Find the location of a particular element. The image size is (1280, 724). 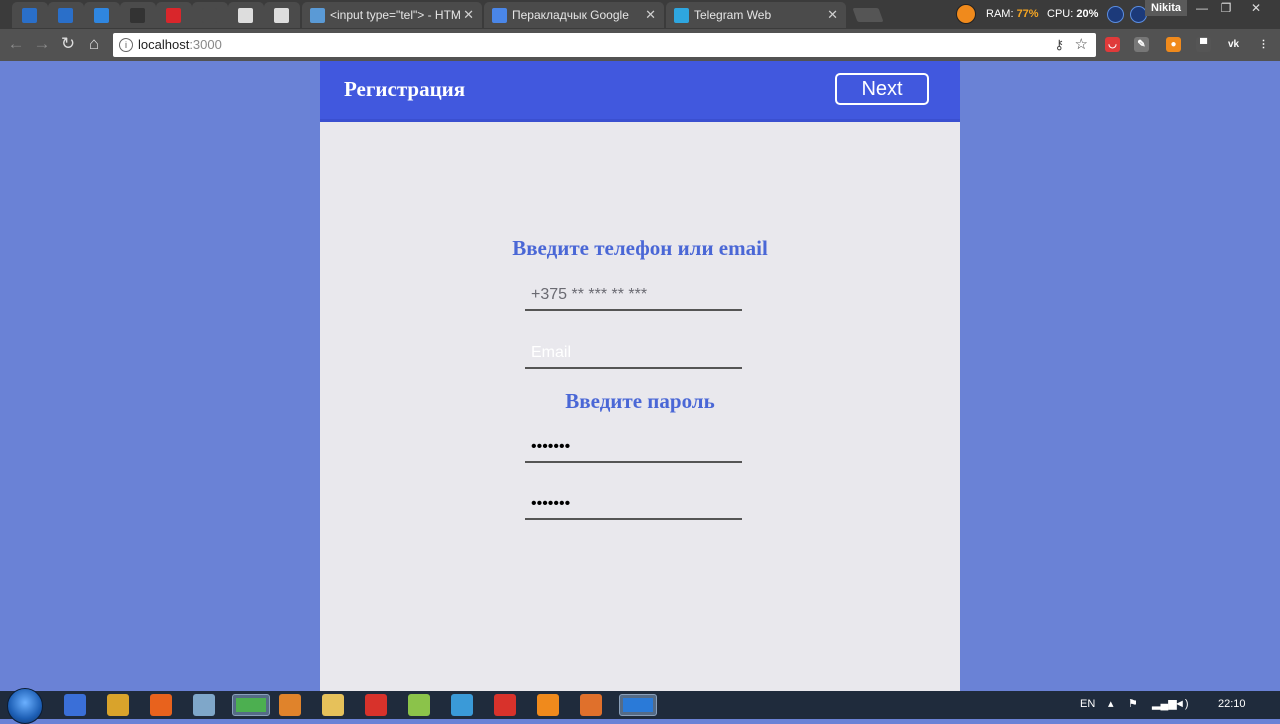

key-icon: ⚷ is located at coordinates (1059, 45).